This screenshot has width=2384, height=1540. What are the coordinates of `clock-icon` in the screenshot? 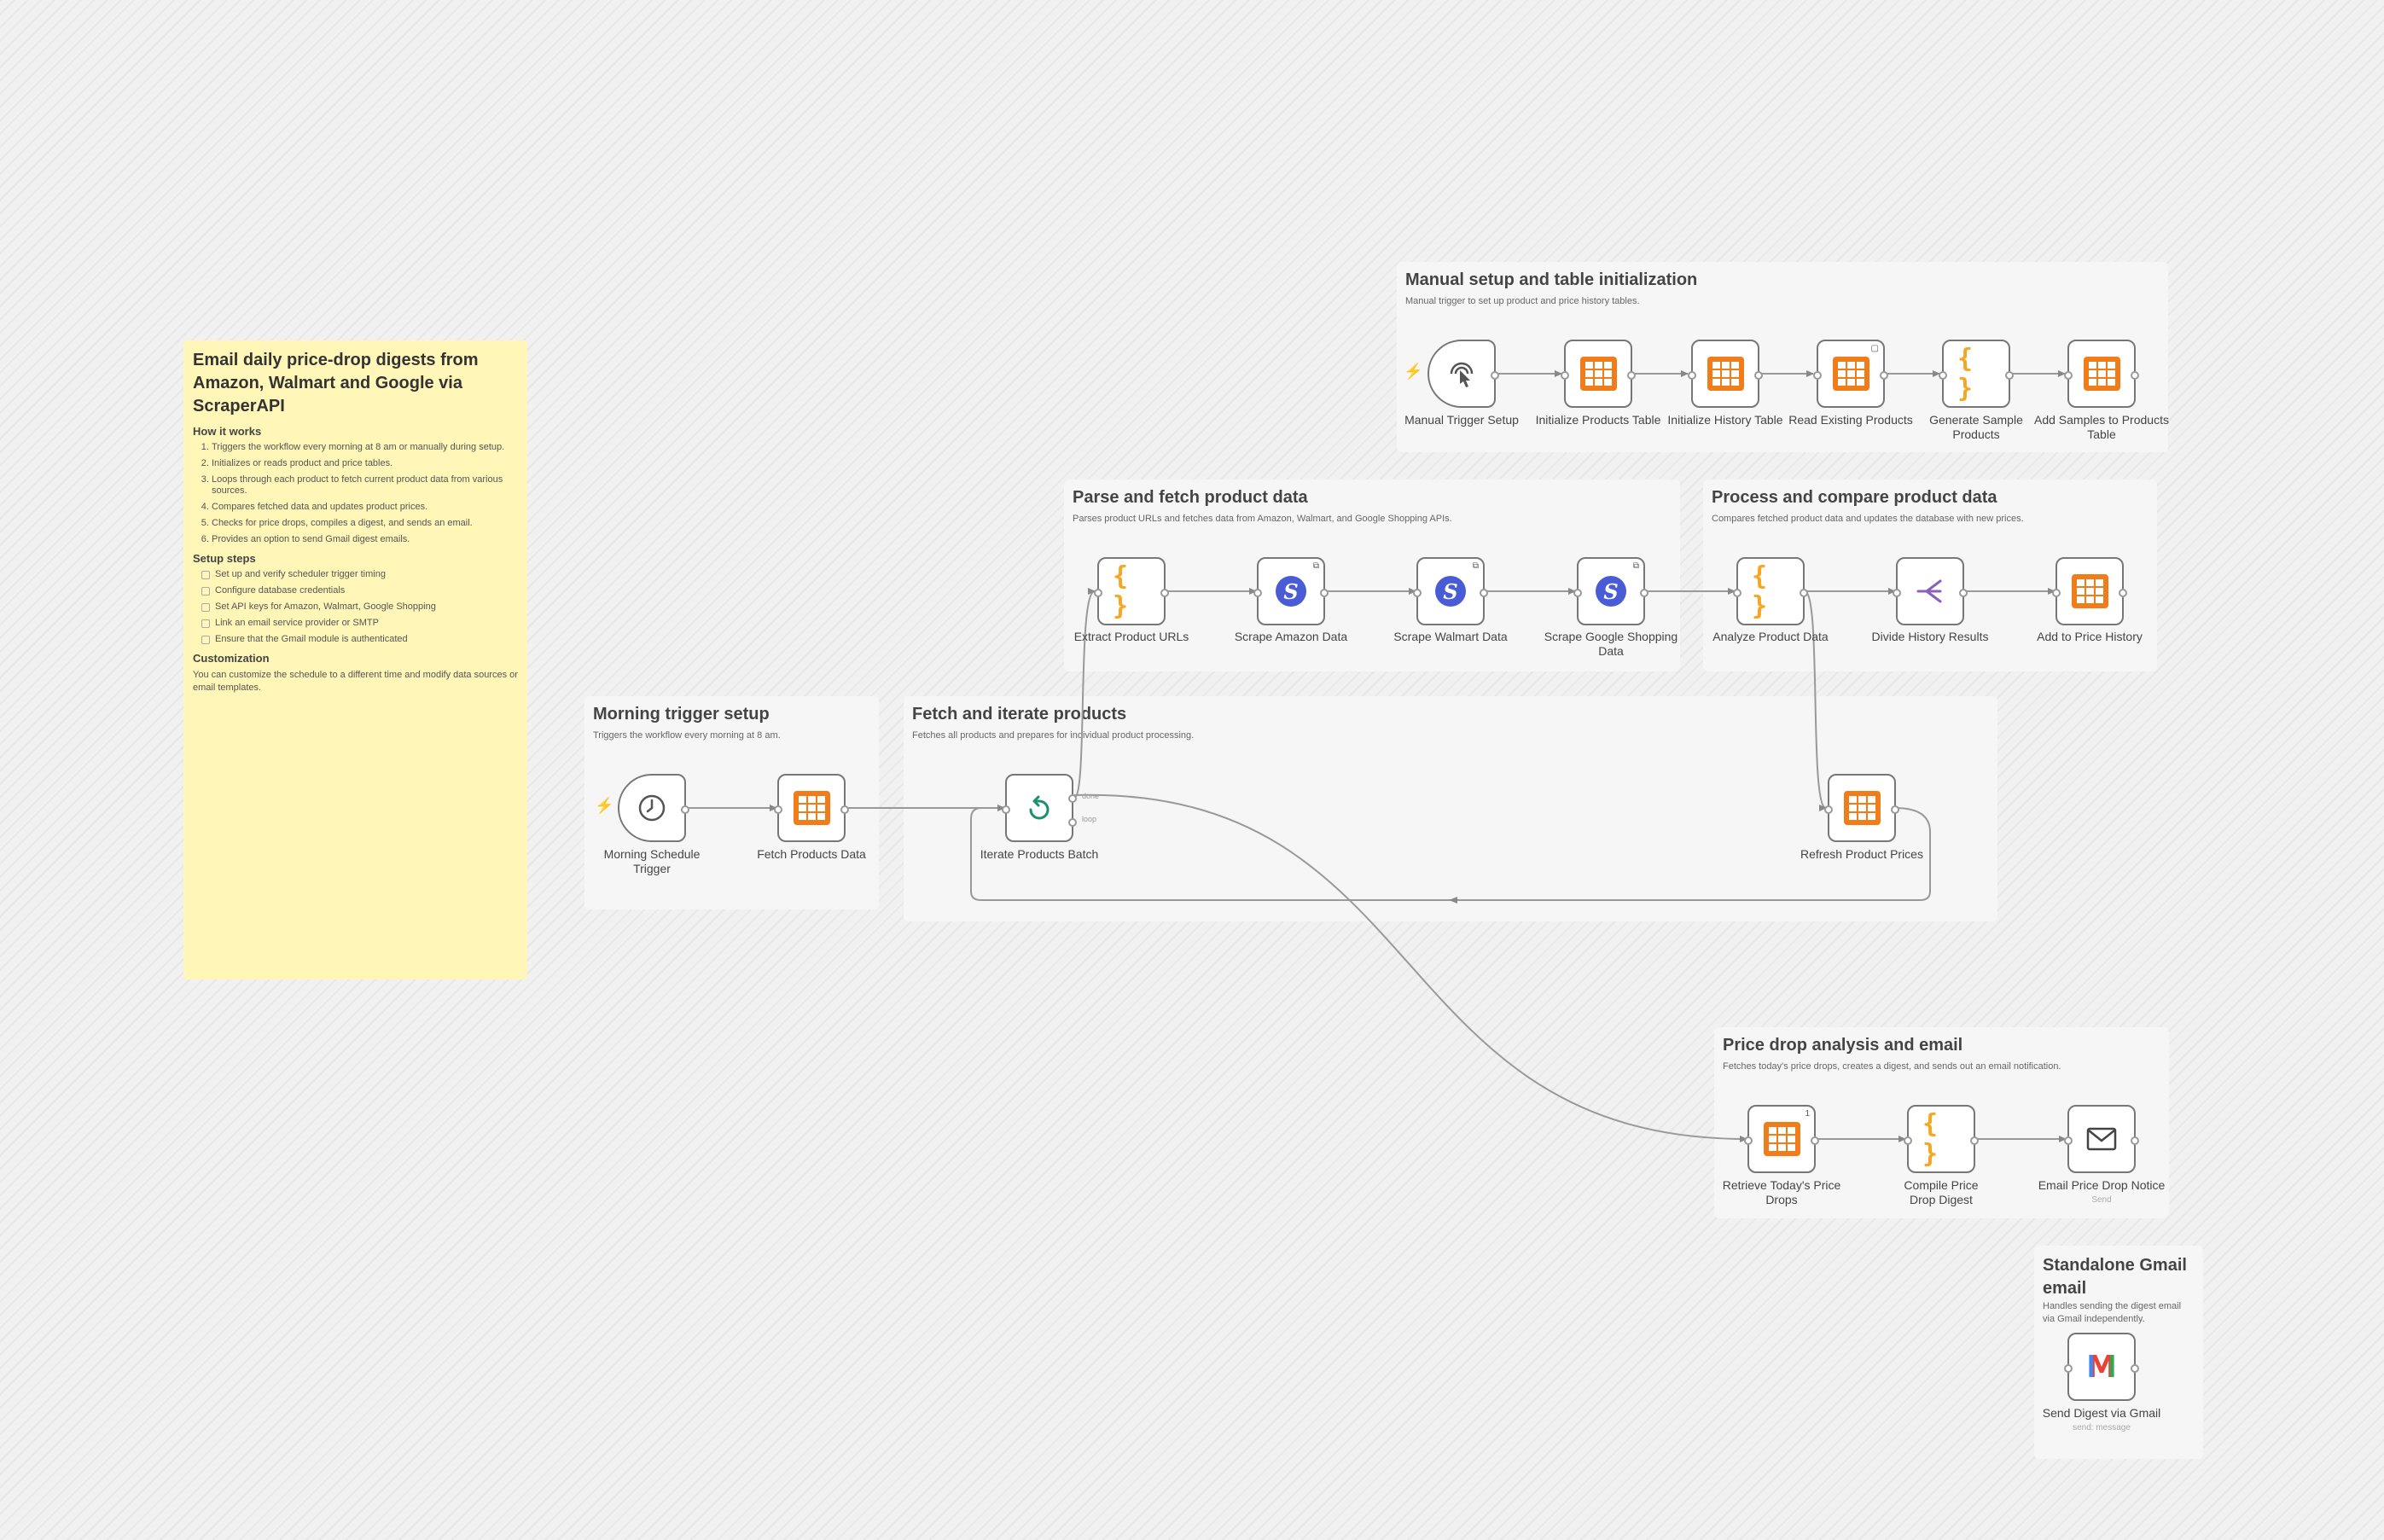 It's located at (652, 808).